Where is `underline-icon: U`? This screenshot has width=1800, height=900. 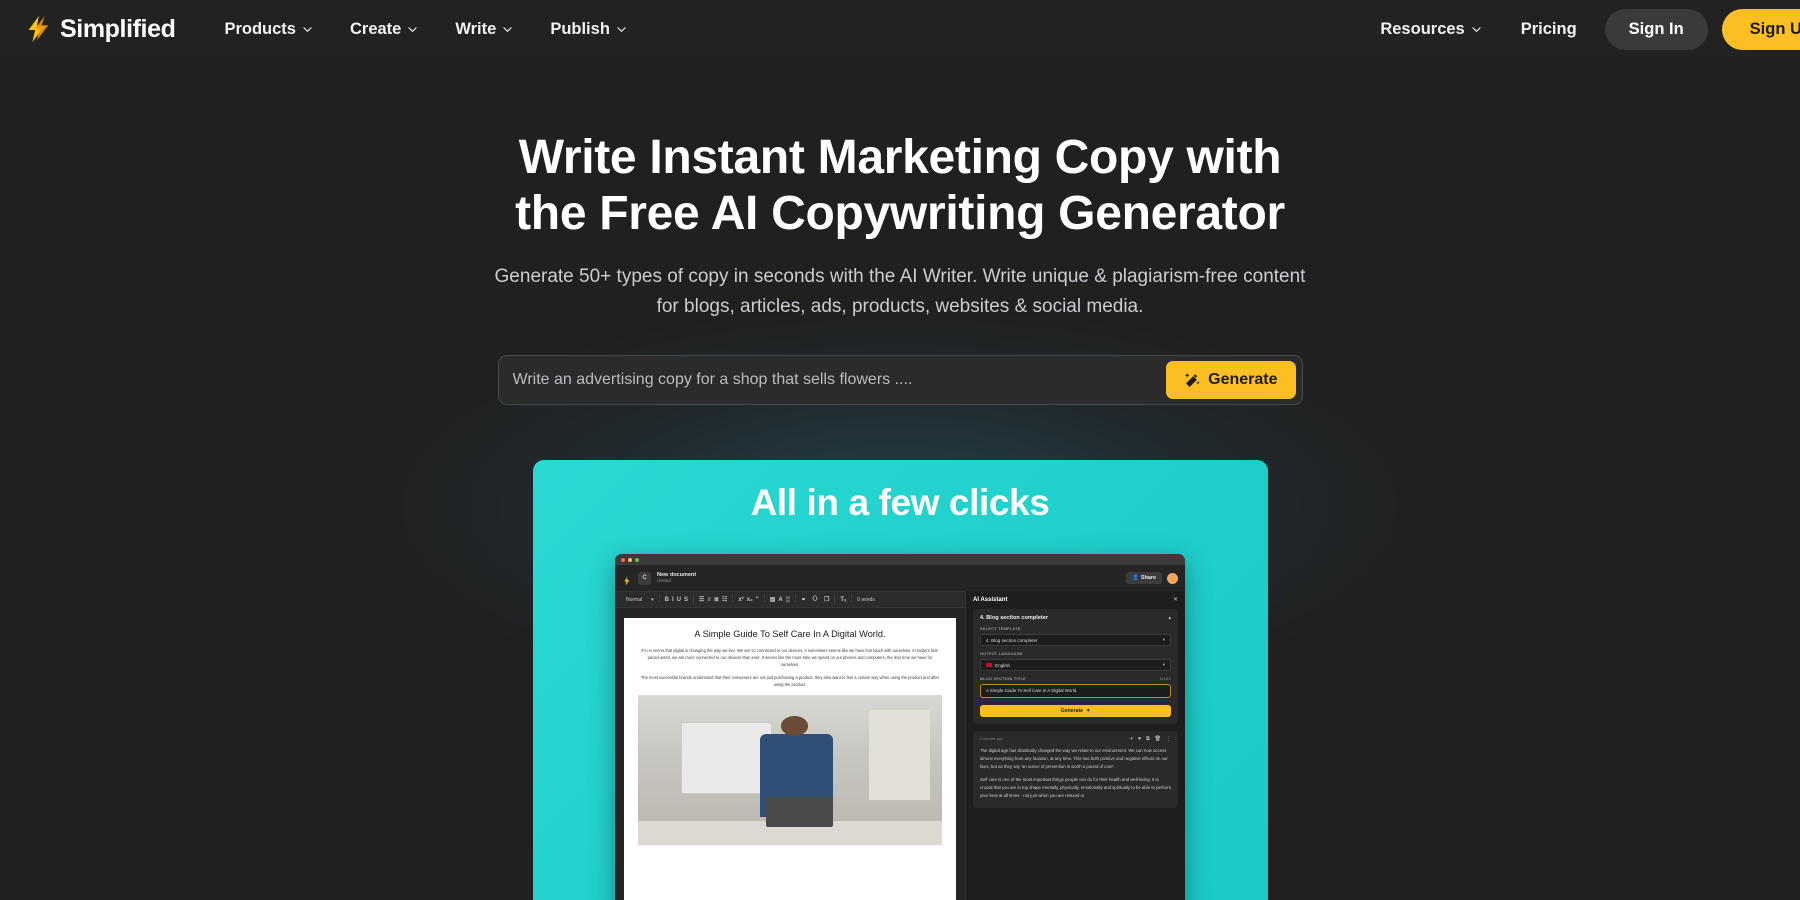
underline-icon: U is located at coordinates (679, 600).